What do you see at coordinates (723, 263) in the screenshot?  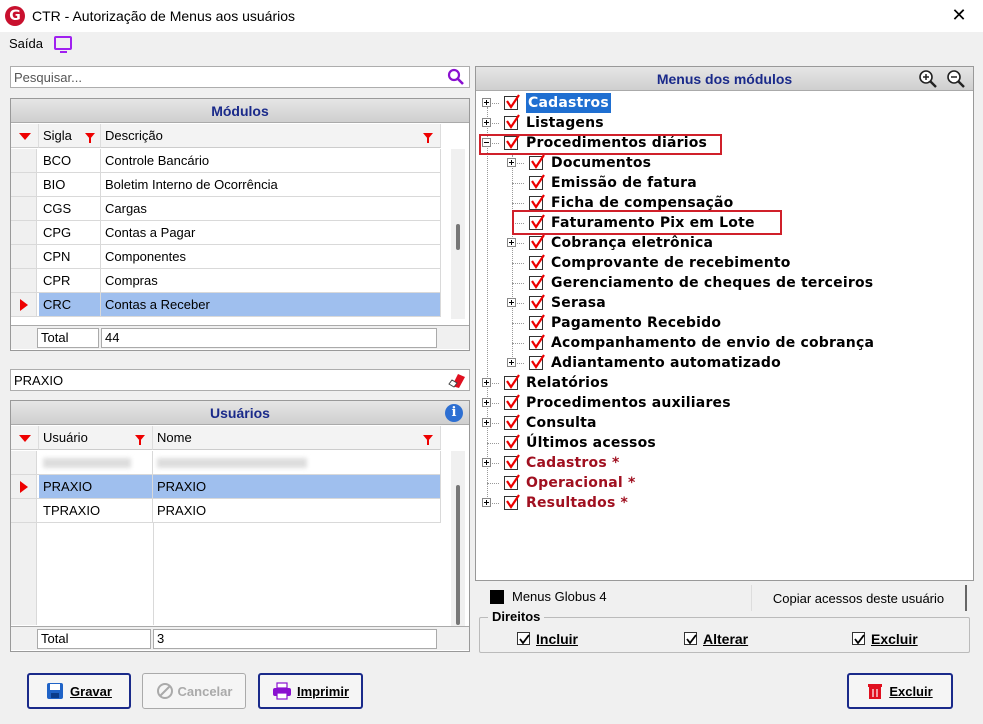 I see `tree-node-comprovante: Comprovante de recebimento` at bounding box center [723, 263].